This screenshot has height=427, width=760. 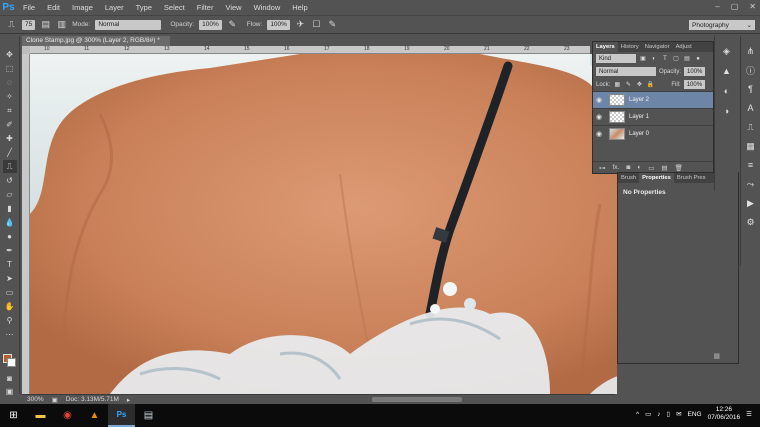 I want to click on paths-icon: ⤳, so click(x=751, y=184).